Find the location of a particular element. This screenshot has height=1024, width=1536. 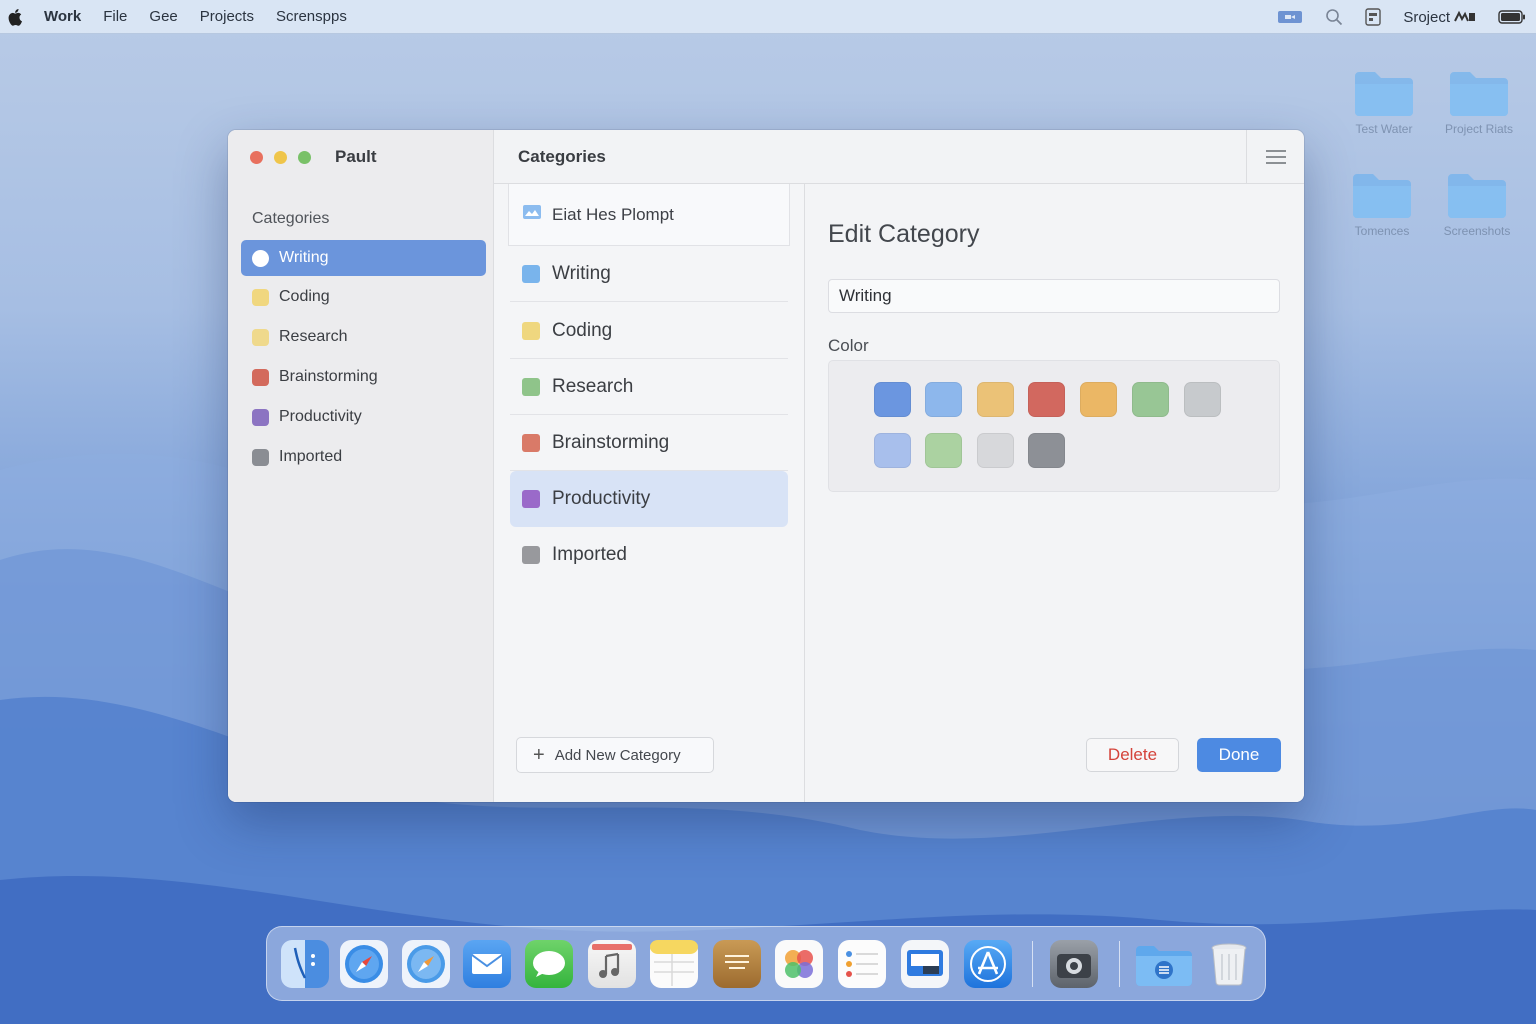

add-button-label: Add New Category is located at coordinates (617, 755).